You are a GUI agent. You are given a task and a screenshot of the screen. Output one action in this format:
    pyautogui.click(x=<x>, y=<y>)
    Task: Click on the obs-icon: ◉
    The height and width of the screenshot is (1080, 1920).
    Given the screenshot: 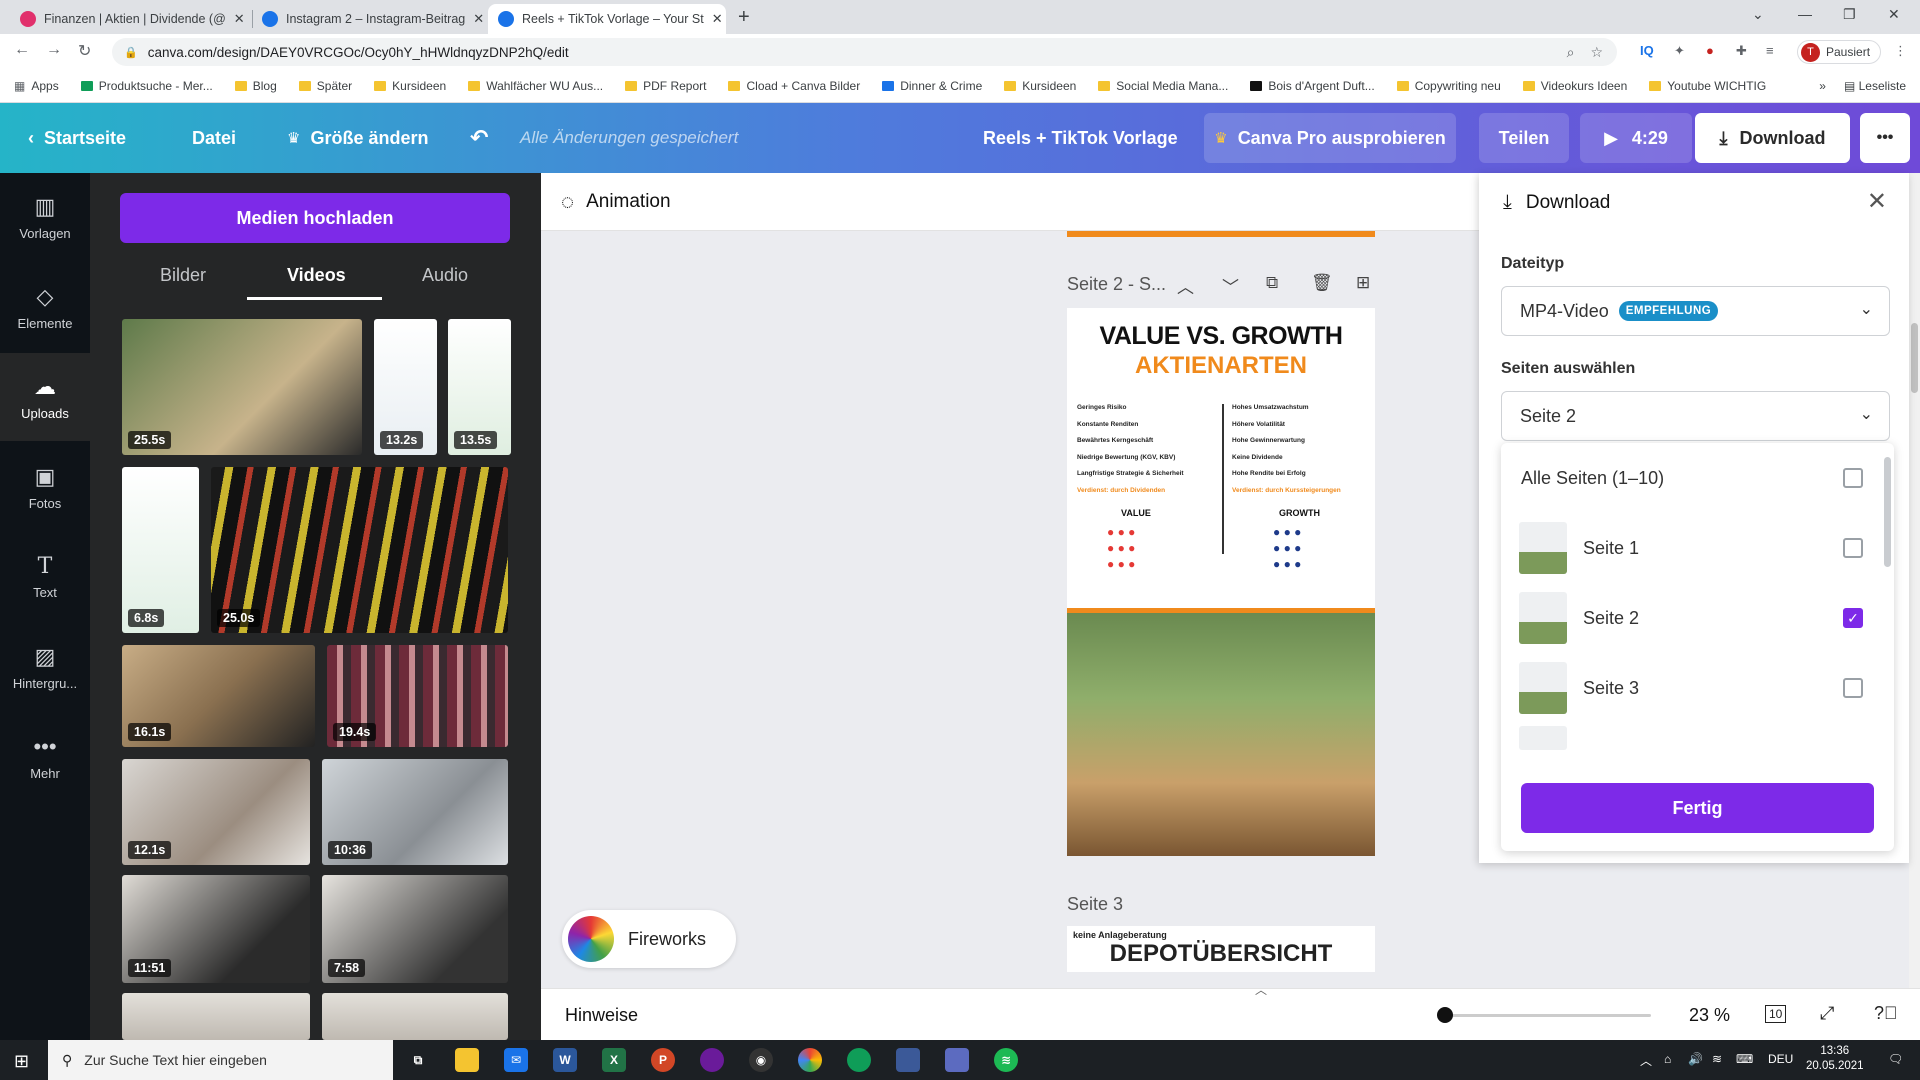 What is the action you would take?
    pyautogui.click(x=761, y=1060)
    